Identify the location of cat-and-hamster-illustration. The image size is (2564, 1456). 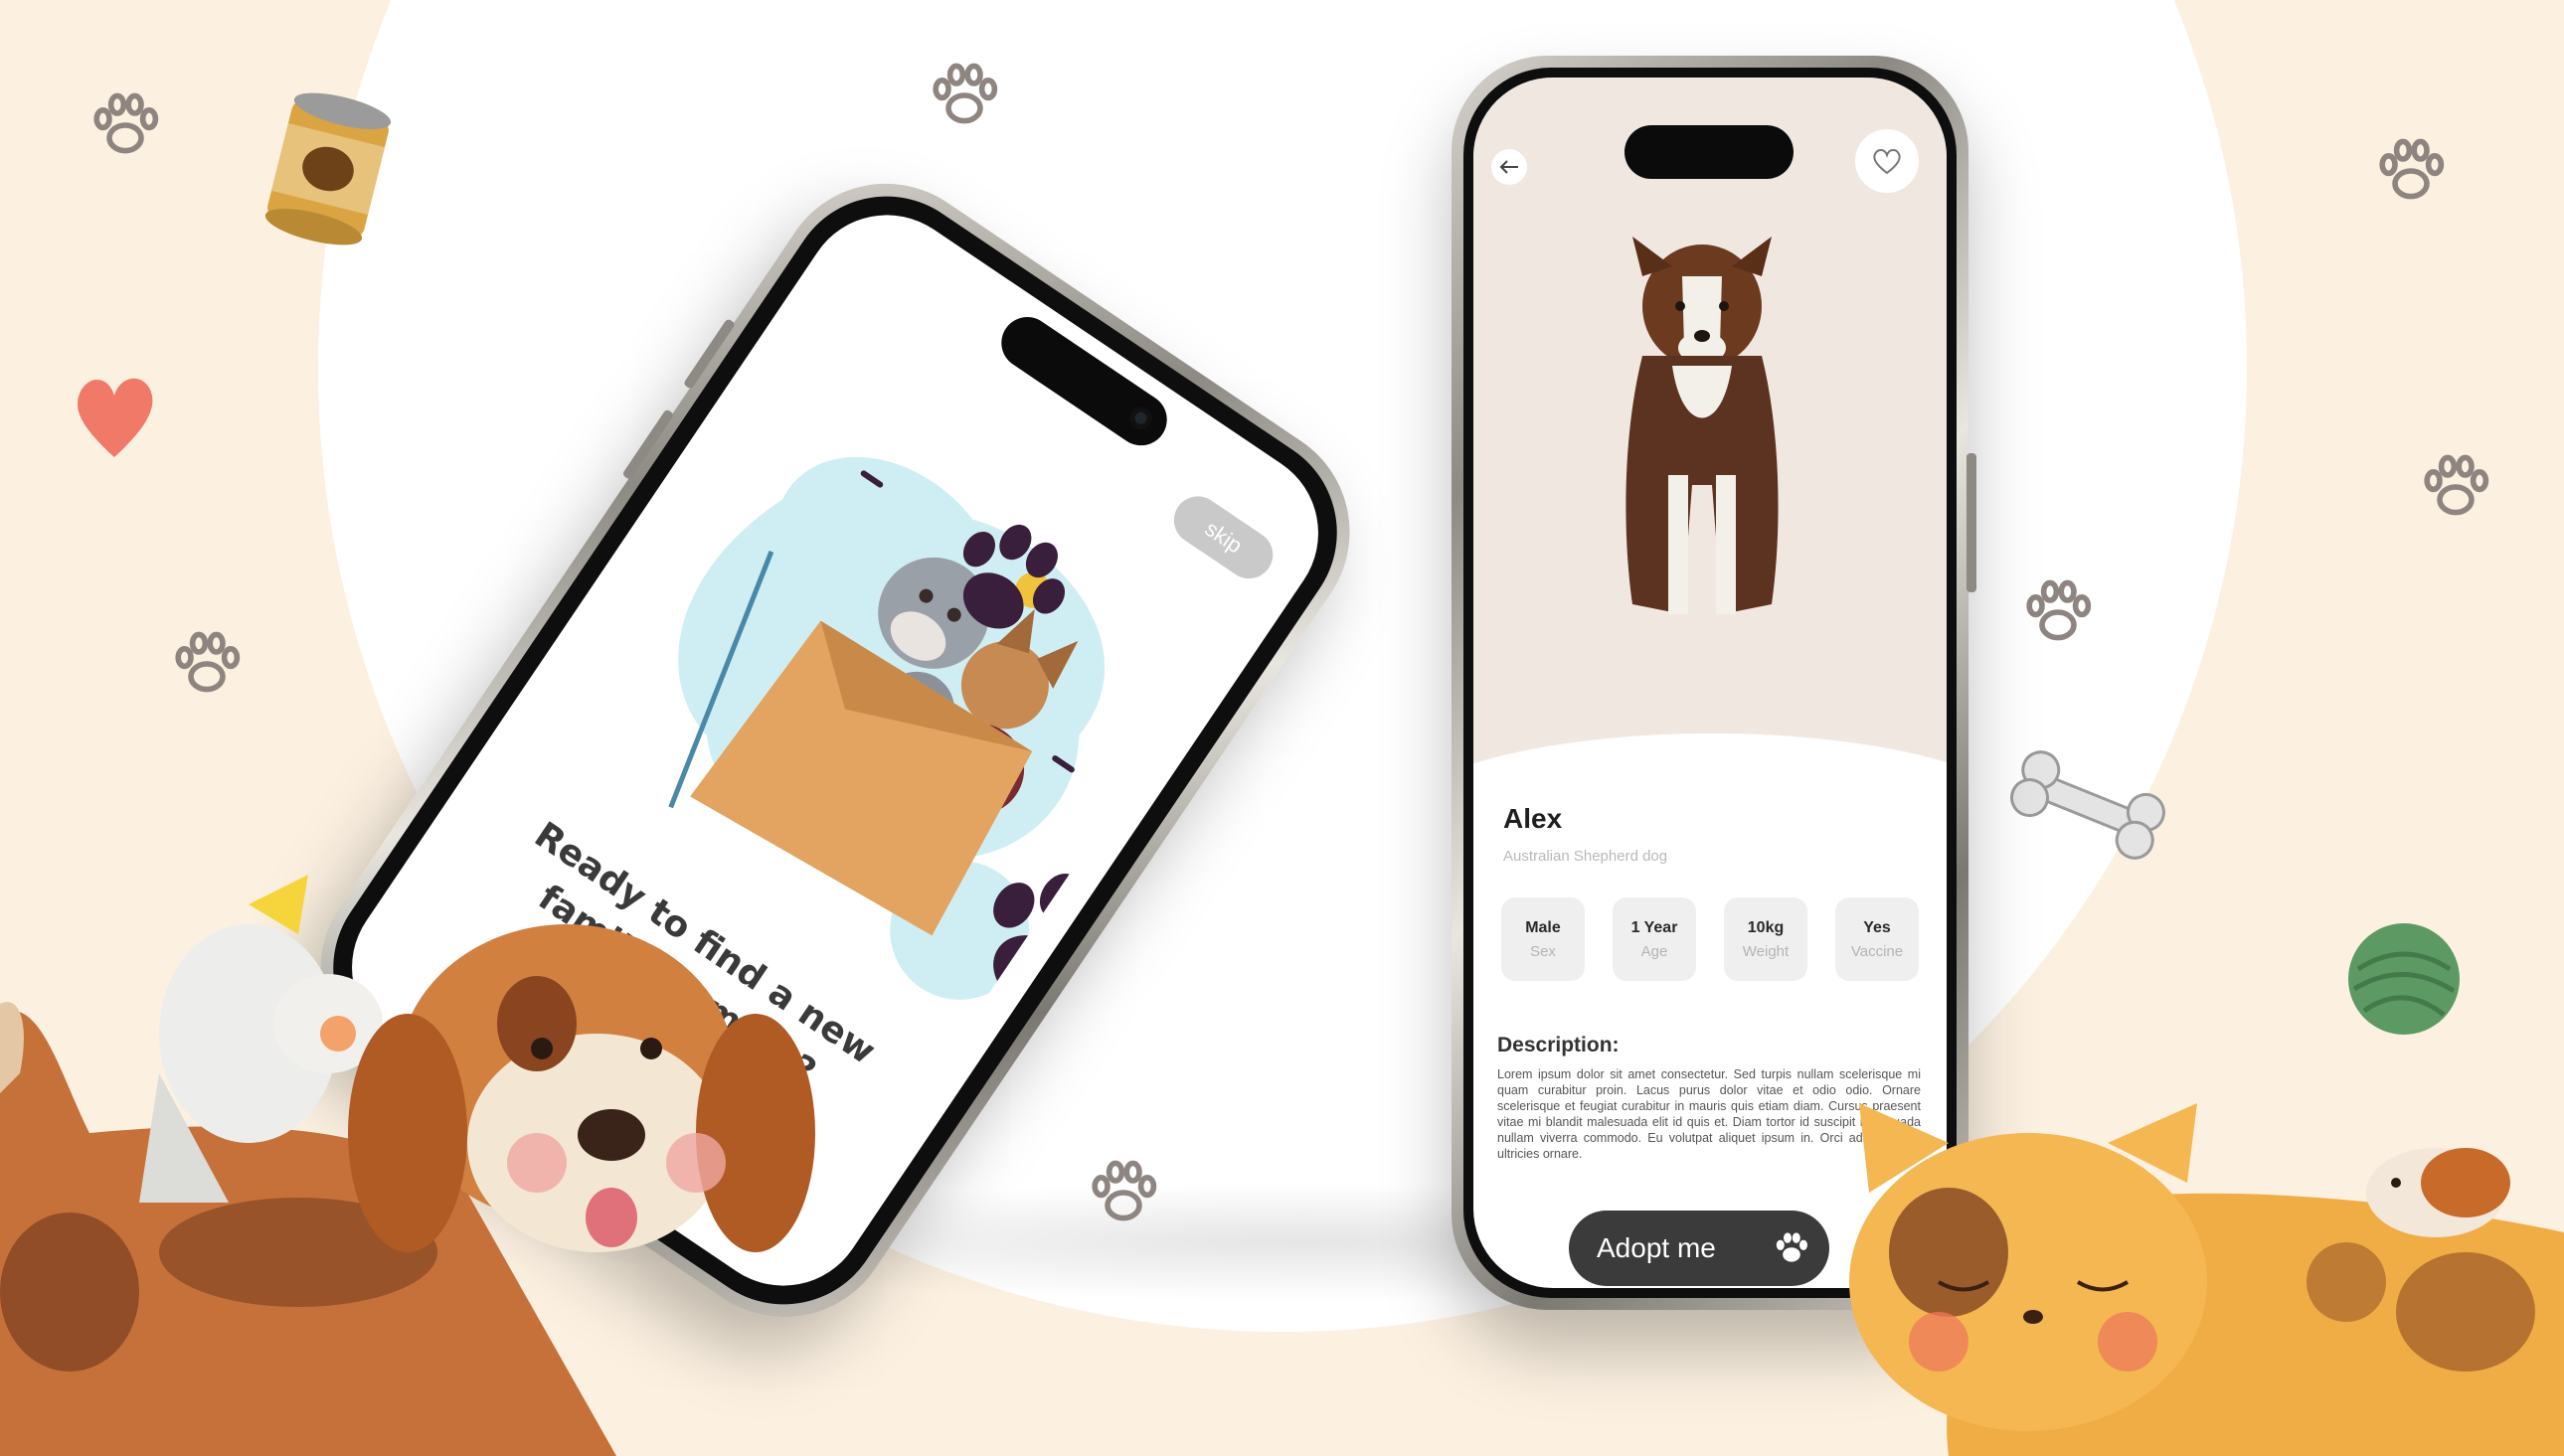
(2206, 1279).